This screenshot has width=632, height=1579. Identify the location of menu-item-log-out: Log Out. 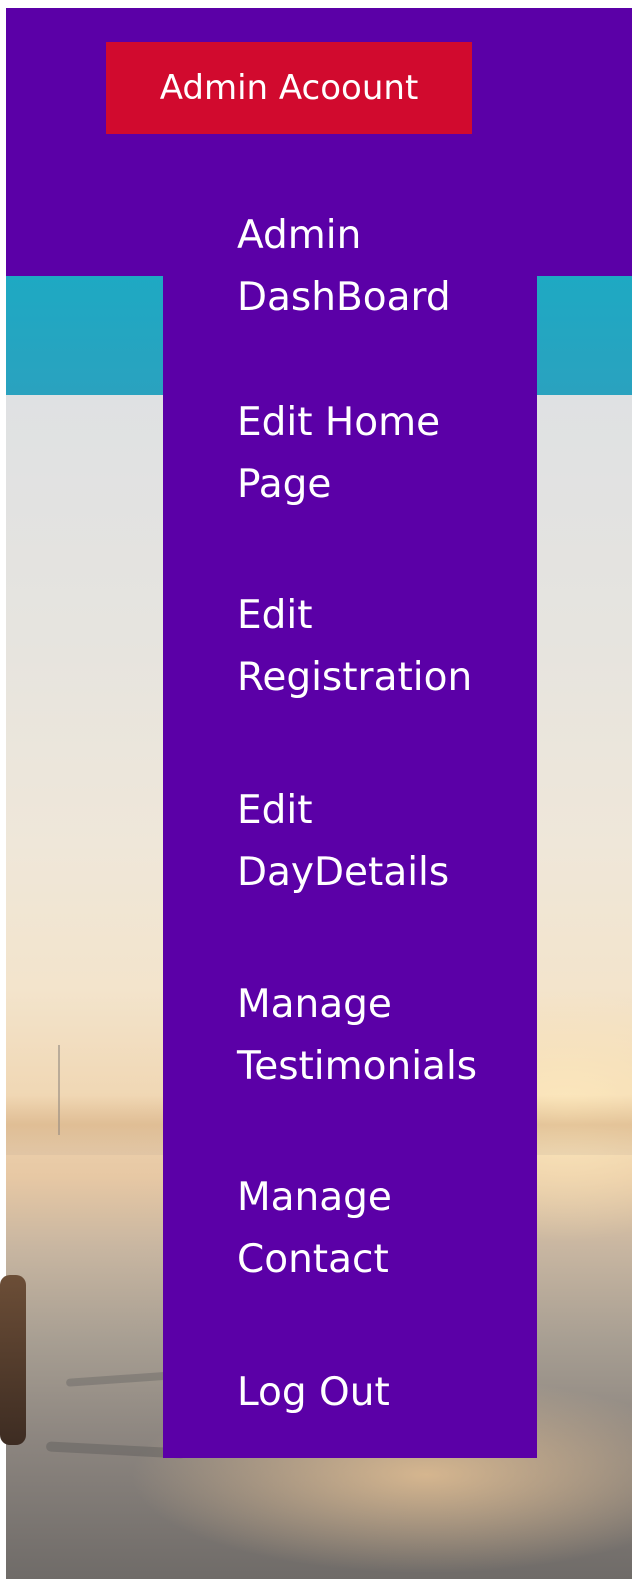
(382, 1393).